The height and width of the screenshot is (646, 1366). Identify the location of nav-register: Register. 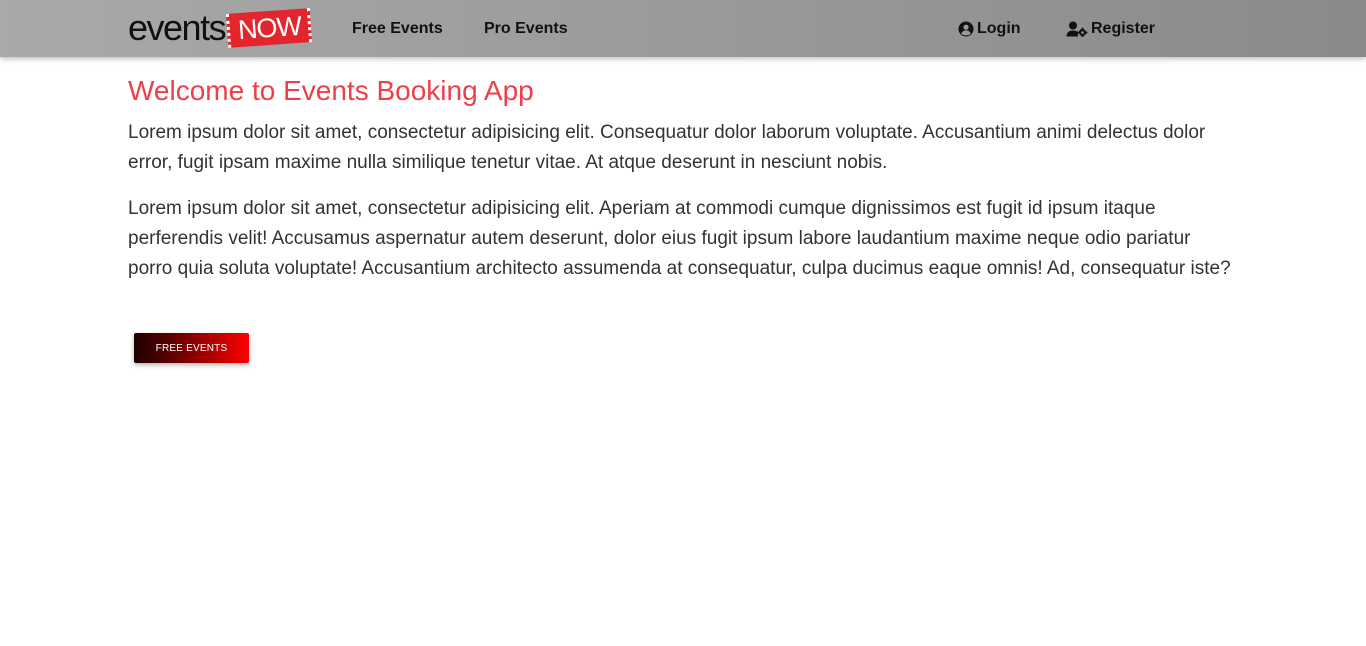
(1110, 28).